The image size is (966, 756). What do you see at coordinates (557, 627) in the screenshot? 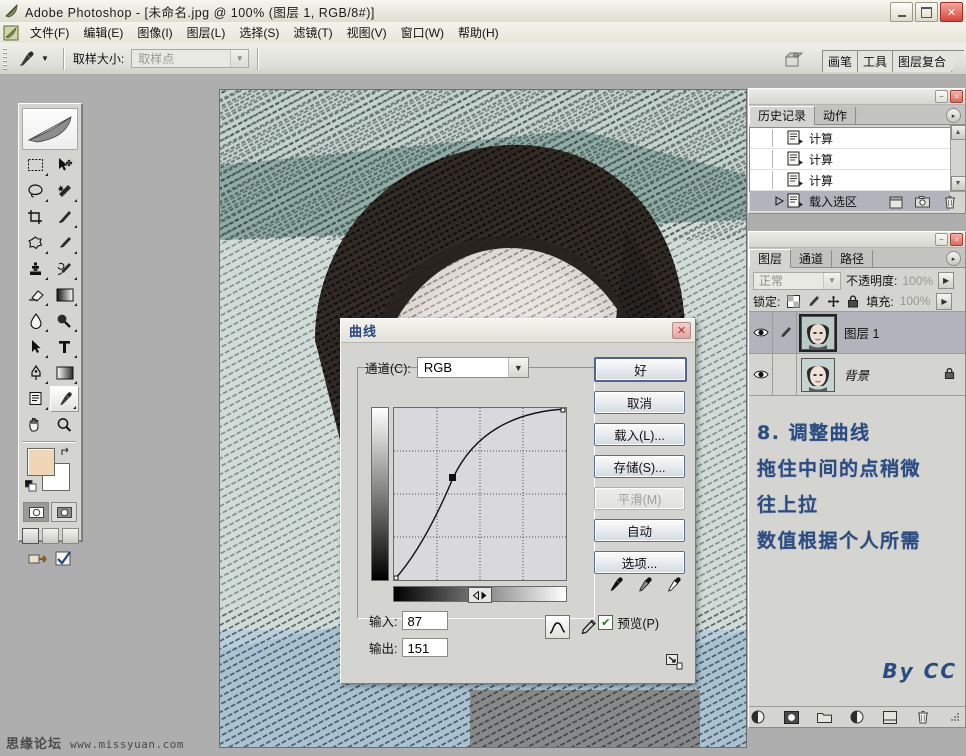
I see `curve-tool-icon` at bounding box center [557, 627].